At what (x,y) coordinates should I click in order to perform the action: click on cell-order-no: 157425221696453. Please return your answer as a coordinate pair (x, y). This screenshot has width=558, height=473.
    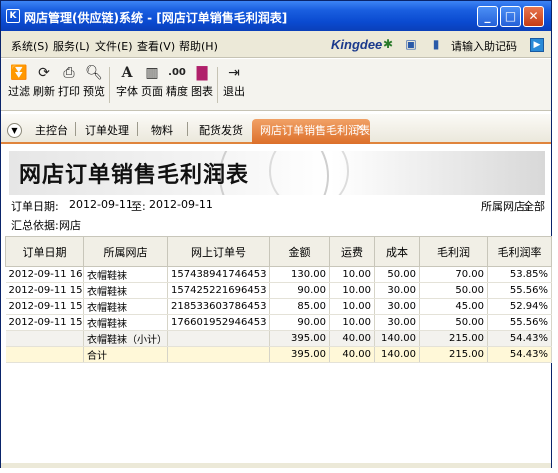
    Looking at the image, I should click on (218, 290).